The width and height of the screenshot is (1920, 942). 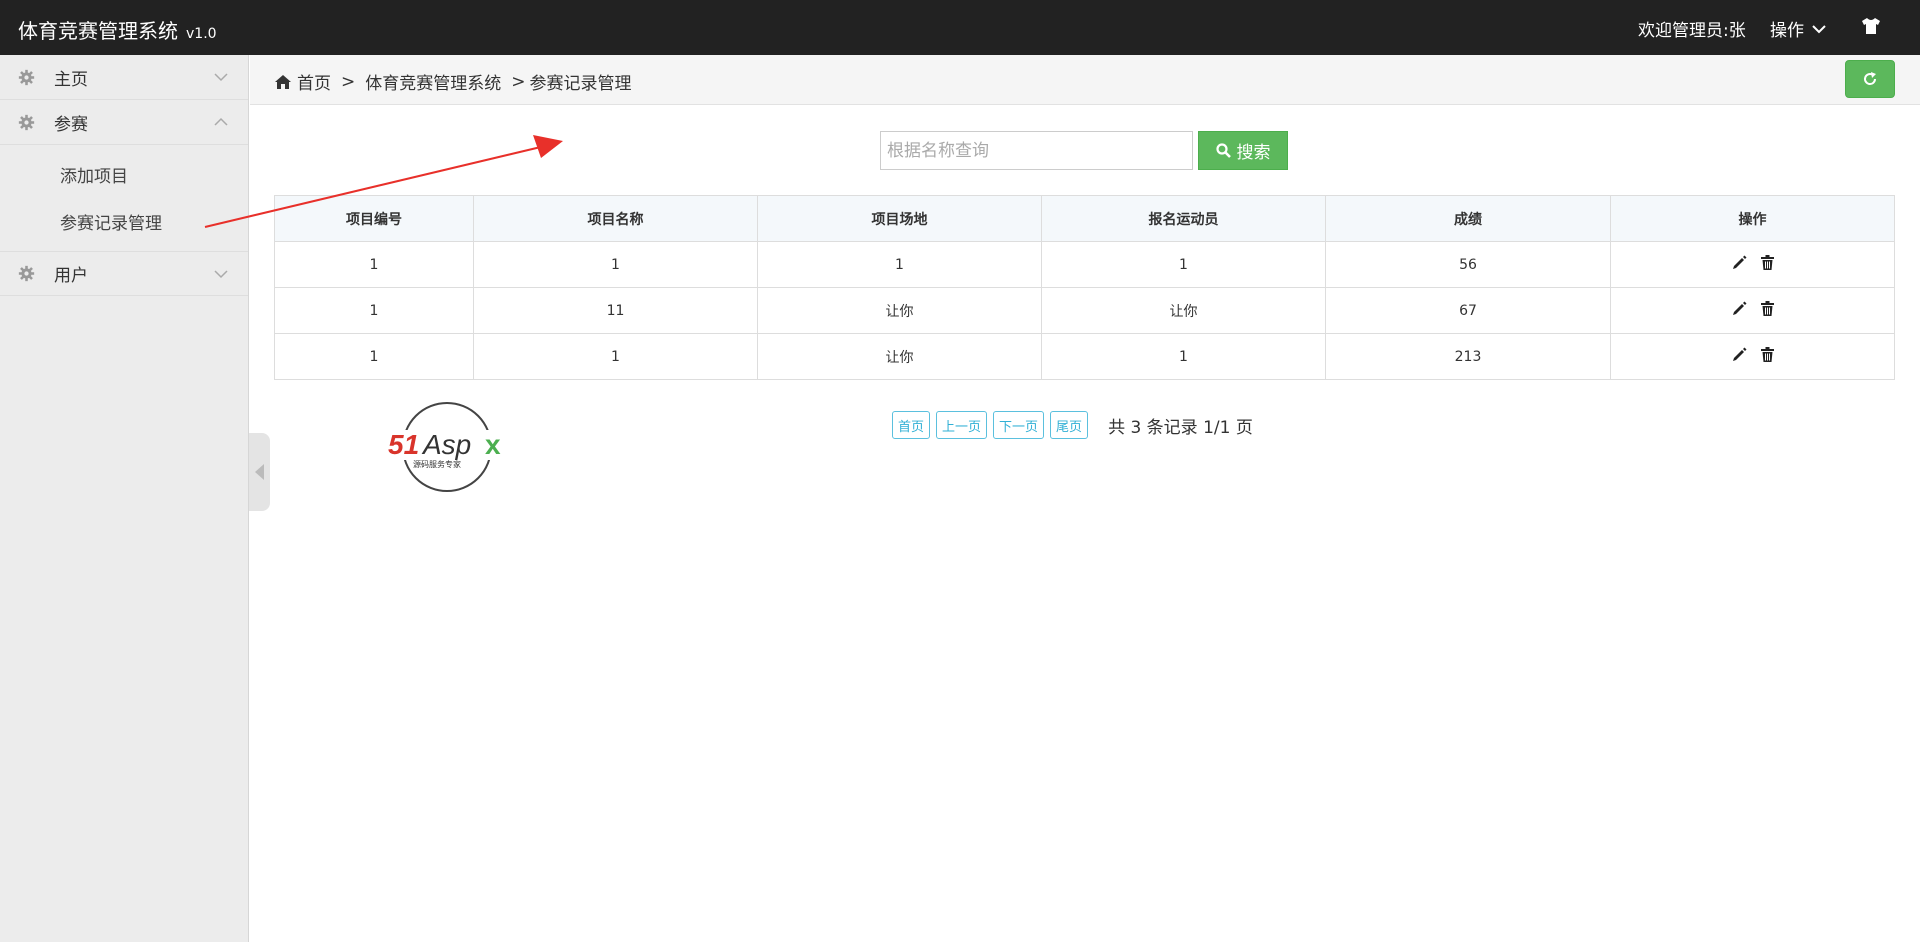 What do you see at coordinates (1253, 152) in the screenshot?
I see `search-button-label: 搜索` at bounding box center [1253, 152].